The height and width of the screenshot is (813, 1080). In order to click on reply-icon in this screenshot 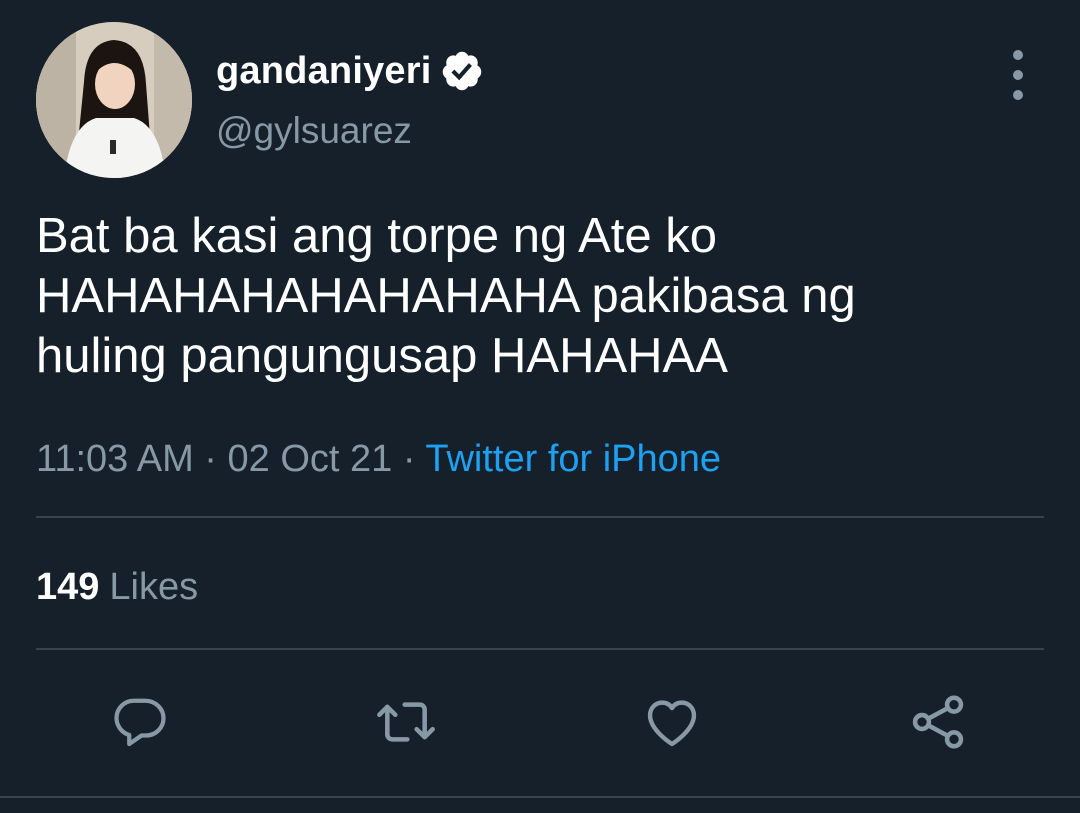, I will do `click(140, 722)`.